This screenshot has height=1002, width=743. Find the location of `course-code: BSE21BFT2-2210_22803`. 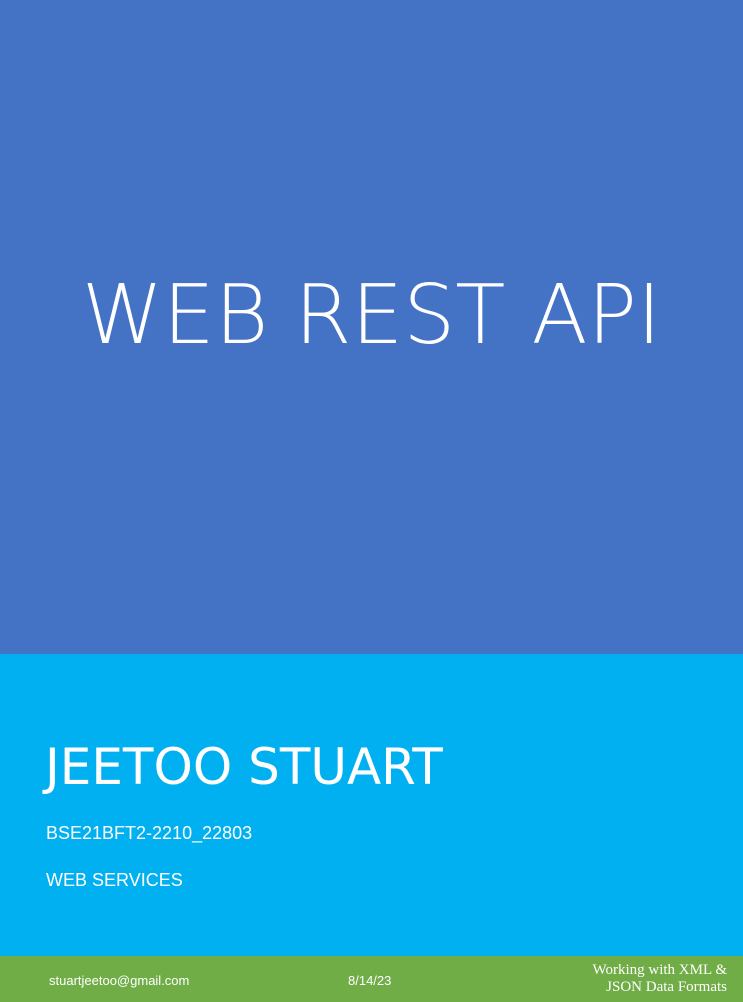

course-code: BSE21BFT2-2210_22803 is located at coordinates (149, 833).